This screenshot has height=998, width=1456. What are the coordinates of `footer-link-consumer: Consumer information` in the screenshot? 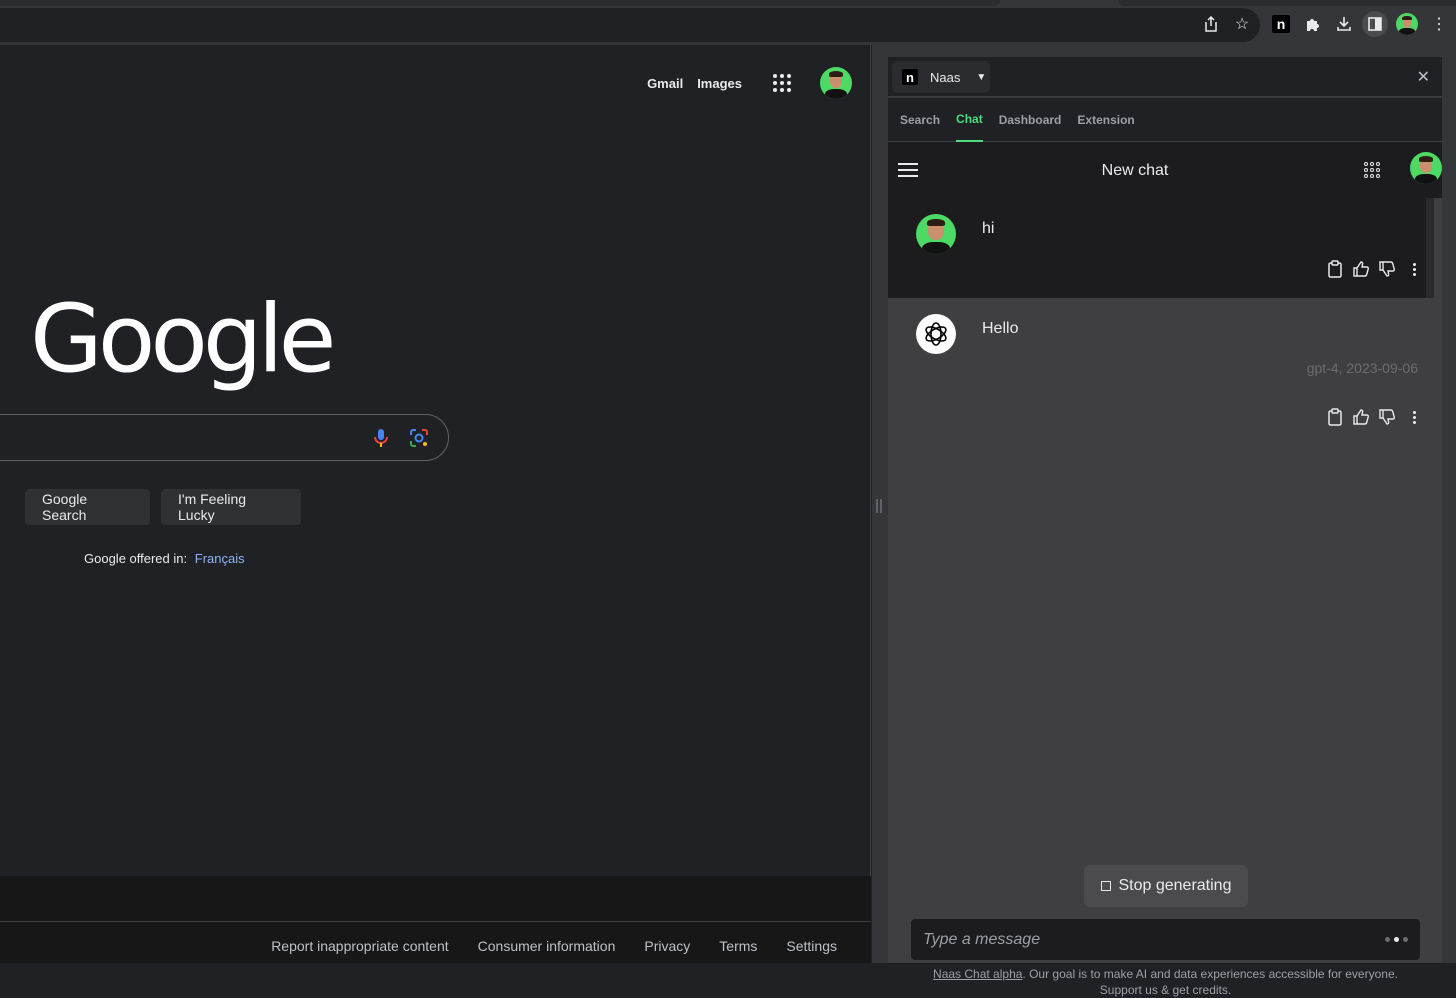 It's located at (547, 946).